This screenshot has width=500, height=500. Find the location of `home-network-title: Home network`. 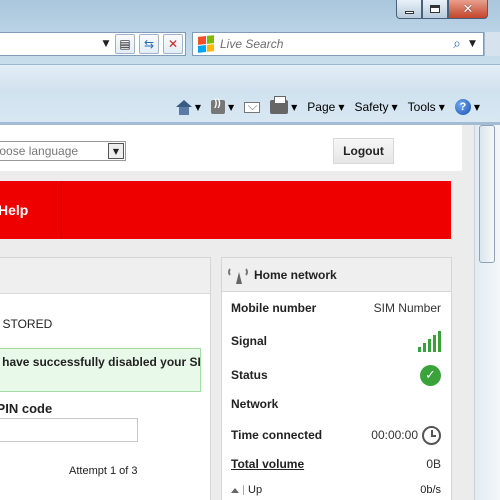

home-network-title: Home network is located at coordinates (295, 274).